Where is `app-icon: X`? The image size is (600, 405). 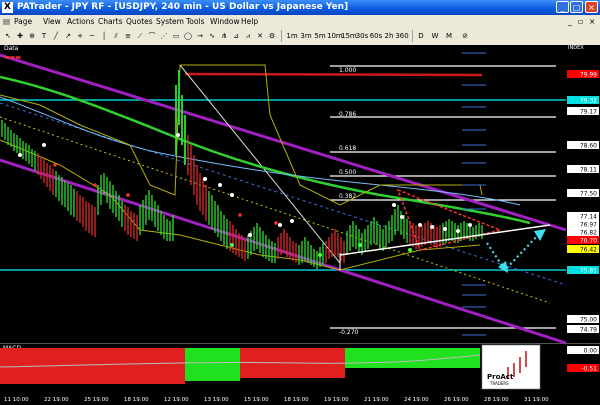 app-icon: X is located at coordinates (7, 7).